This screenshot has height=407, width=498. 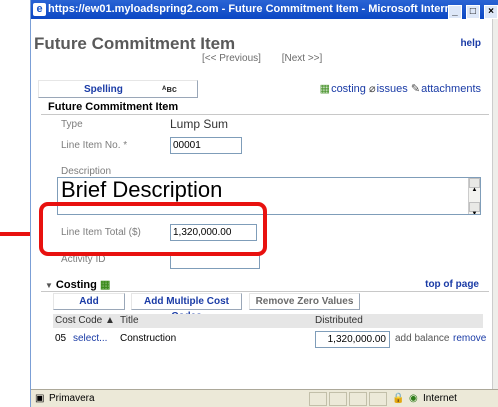 What do you see at coordinates (113, 107) in the screenshot?
I see `section-header: Future Commitment Item` at bounding box center [113, 107].